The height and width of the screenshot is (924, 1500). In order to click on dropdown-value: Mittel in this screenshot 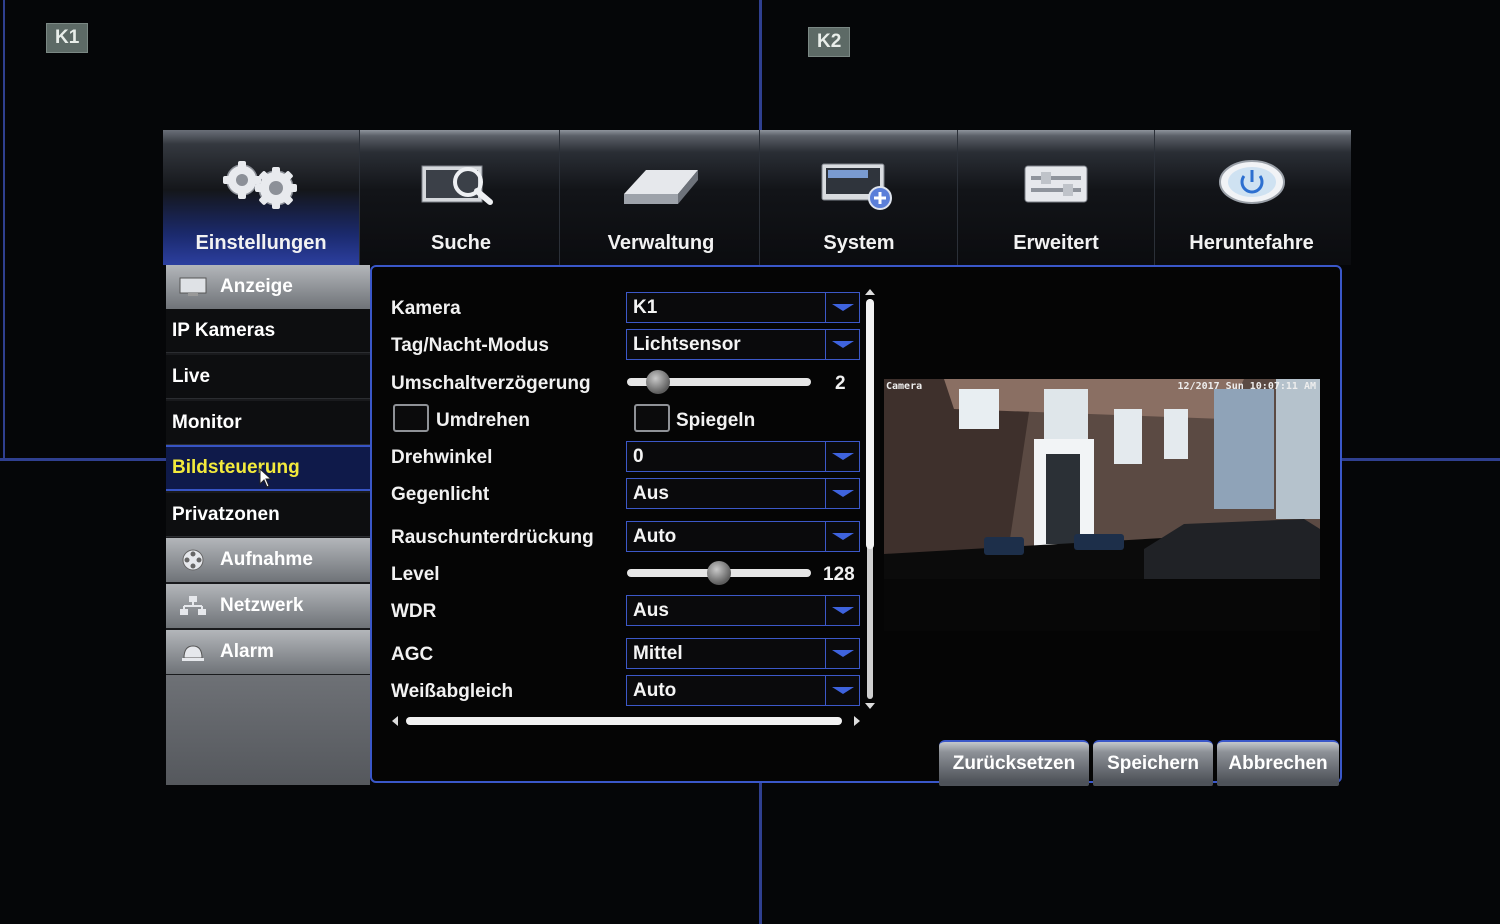, I will do `click(658, 653)`.